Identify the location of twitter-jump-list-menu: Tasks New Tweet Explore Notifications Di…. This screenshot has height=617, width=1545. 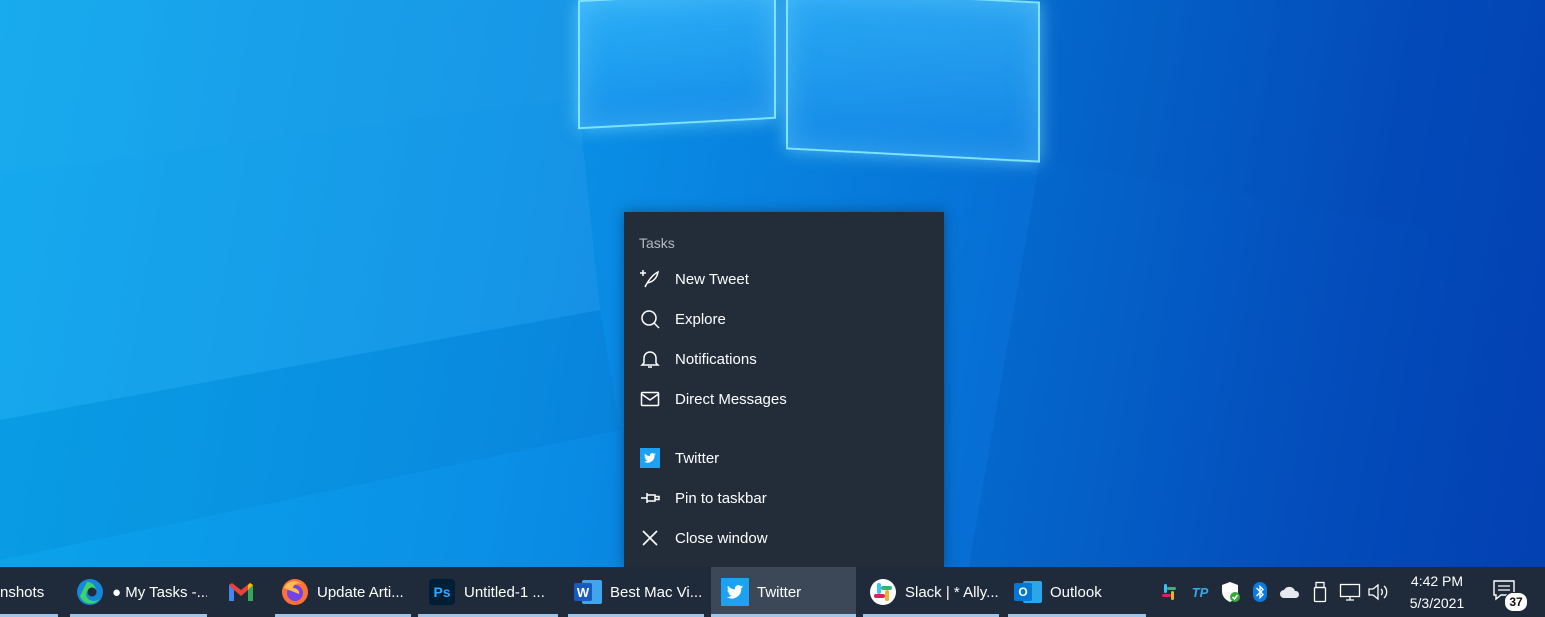
(784, 389).